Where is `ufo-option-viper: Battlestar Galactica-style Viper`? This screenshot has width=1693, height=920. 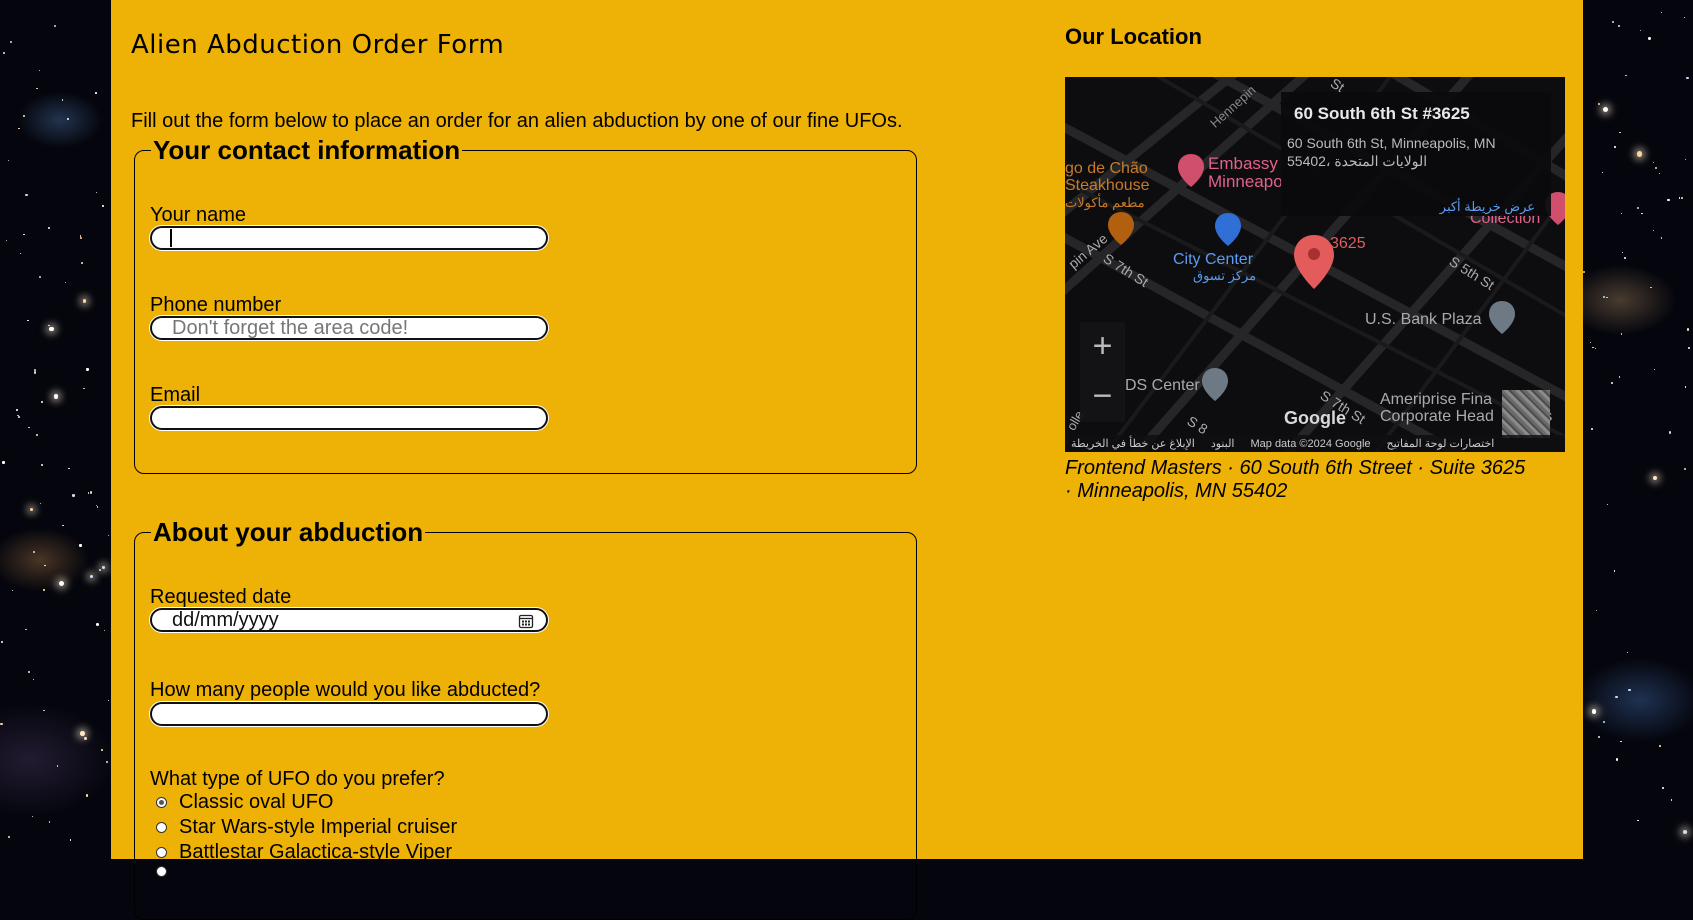
ufo-option-viper: Battlestar Galactica-style Viper is located at coordinates (301, 852).